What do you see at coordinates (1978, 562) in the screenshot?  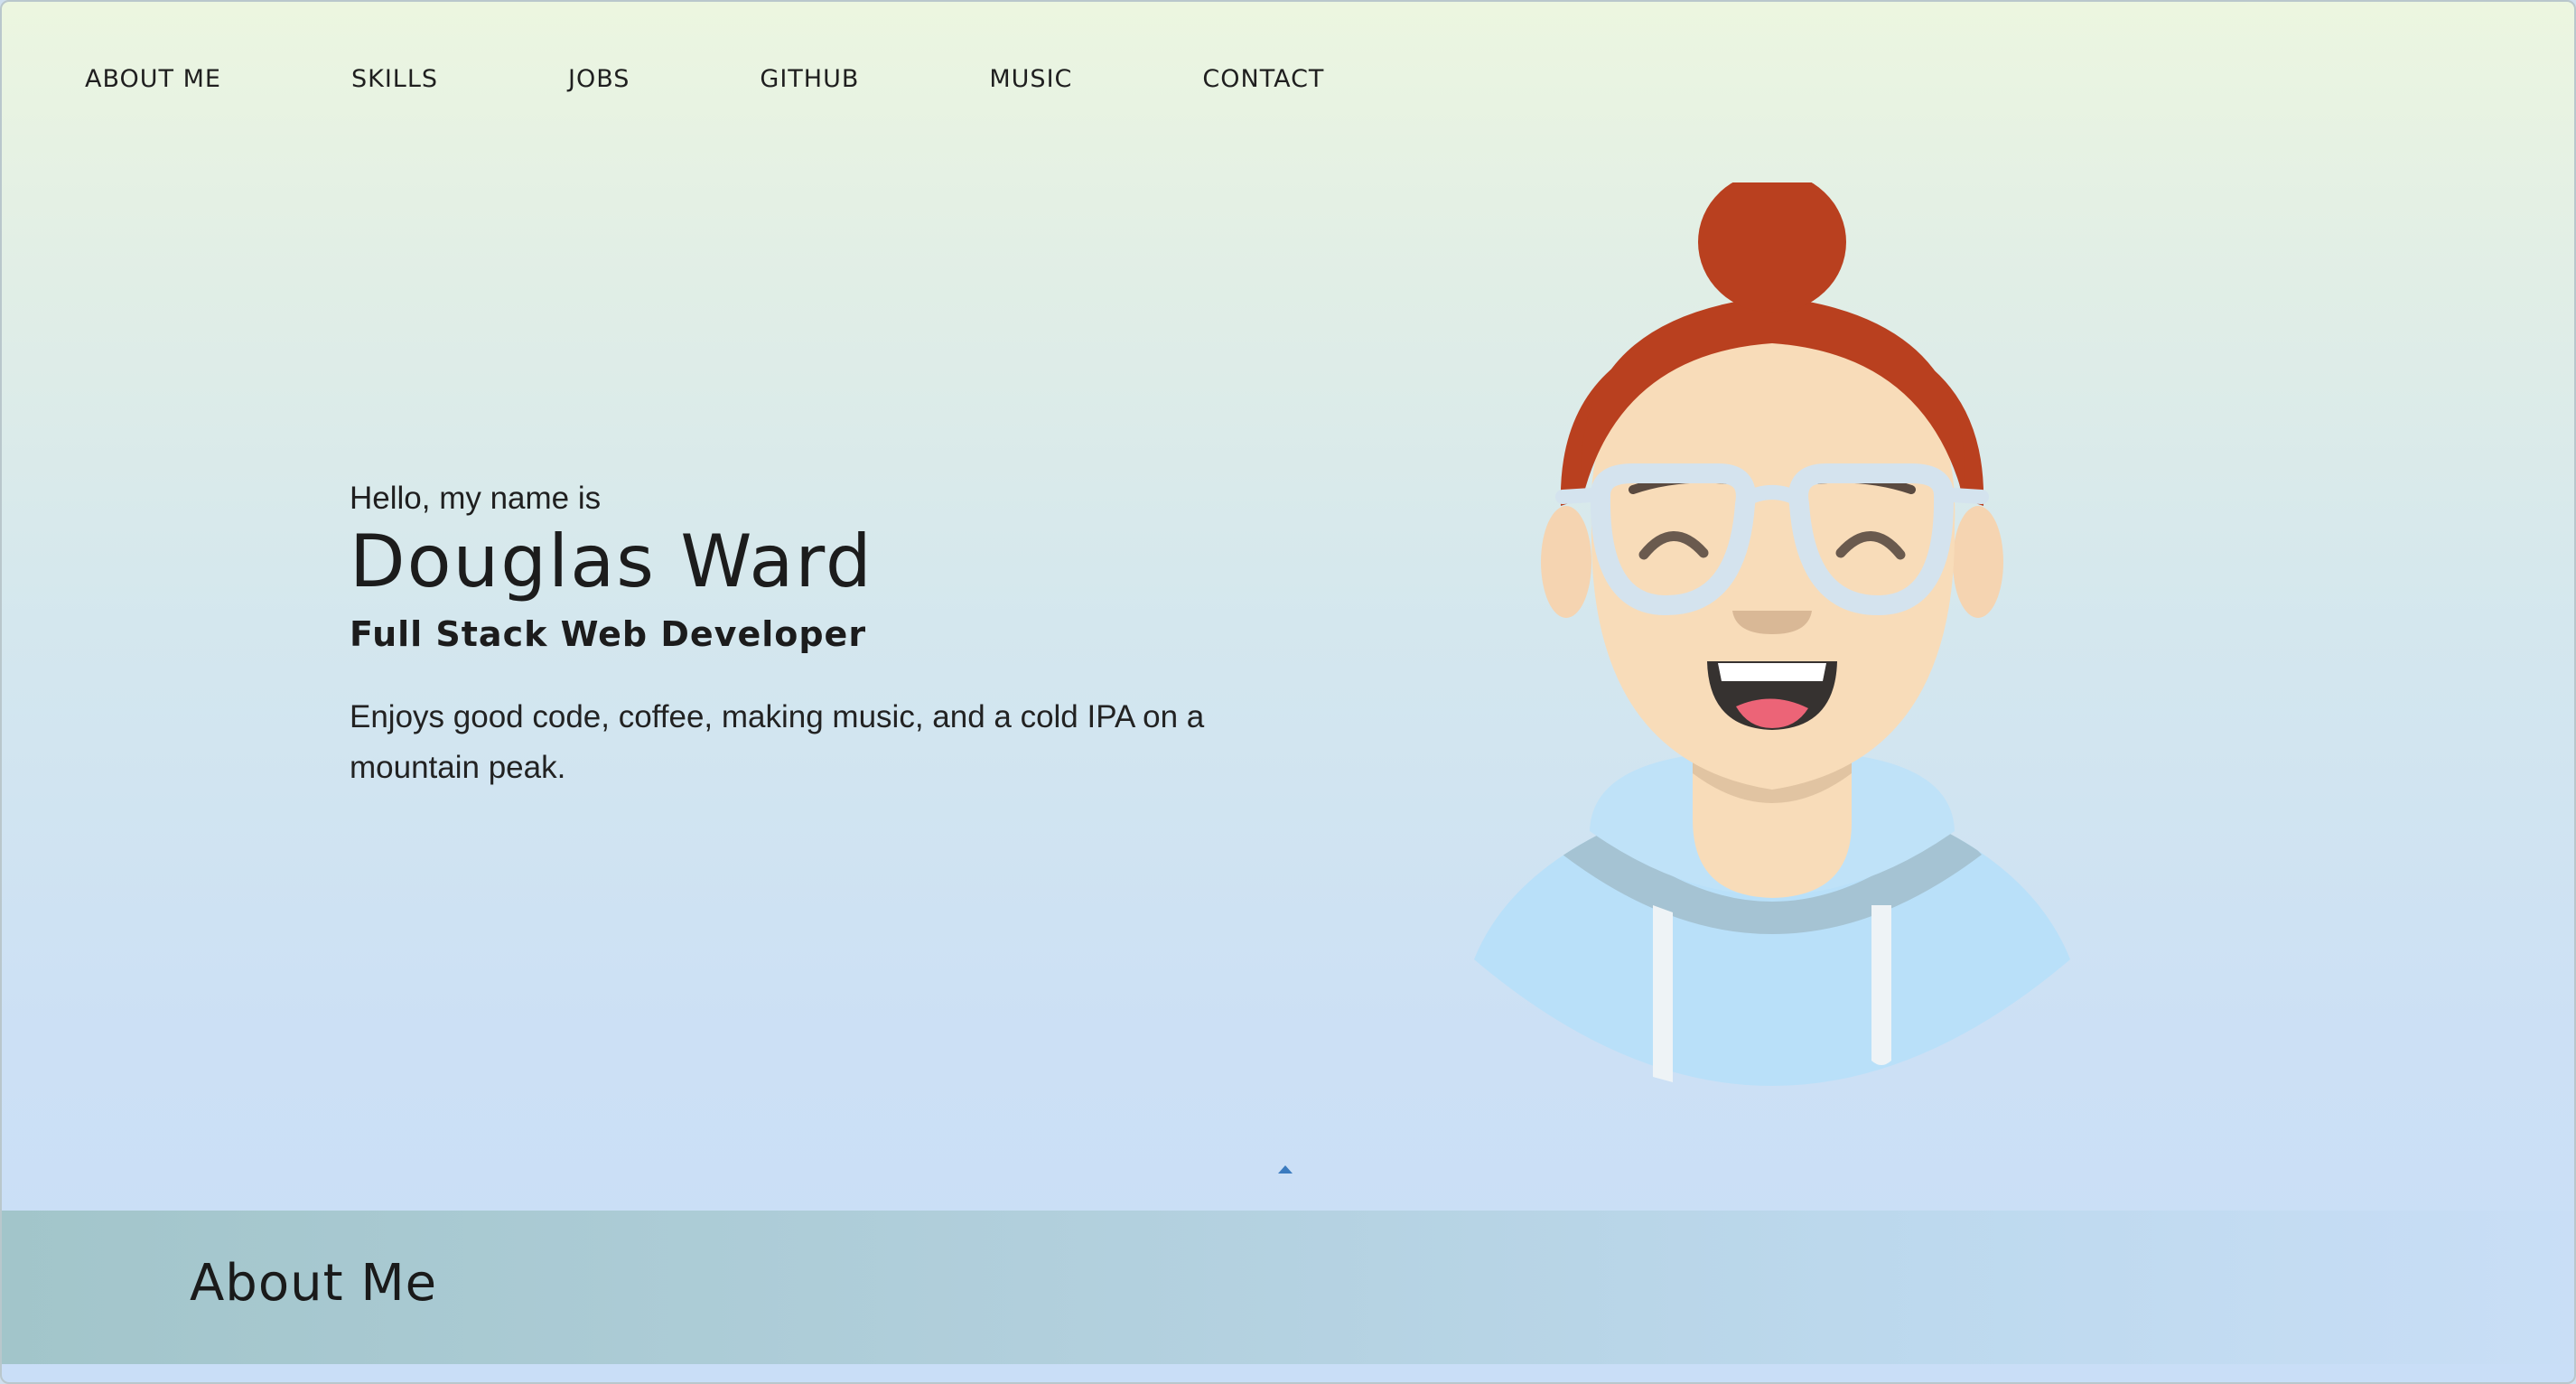 I see `avatar-ear-right` at bounding box center [1978, 562].